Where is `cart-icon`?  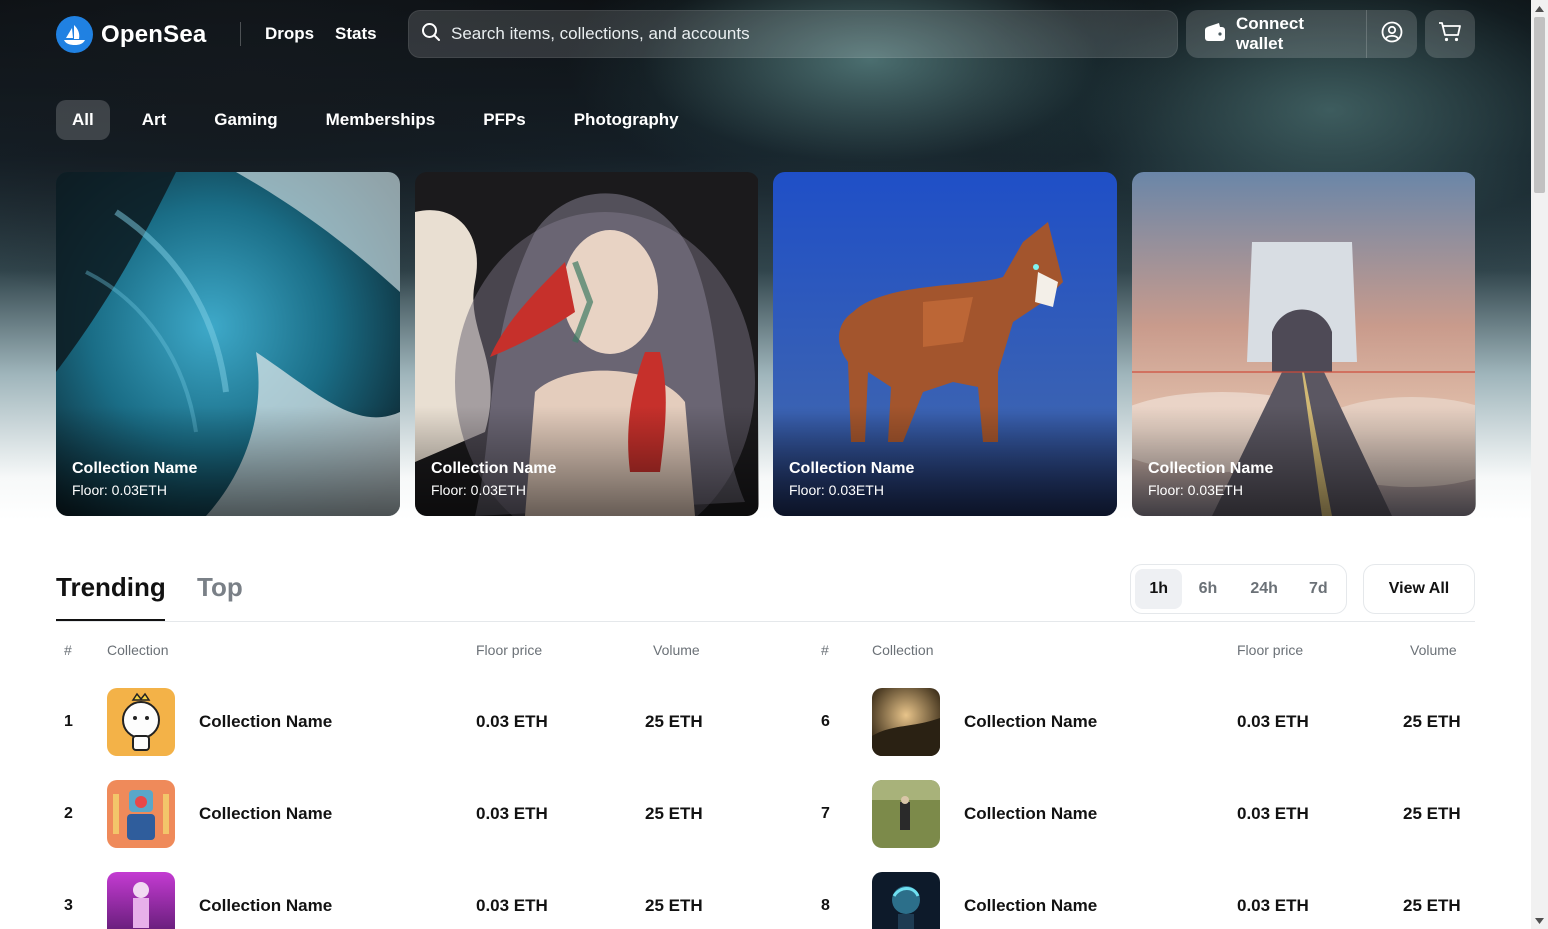 cart-icon is located at coordinates (1450, 34).